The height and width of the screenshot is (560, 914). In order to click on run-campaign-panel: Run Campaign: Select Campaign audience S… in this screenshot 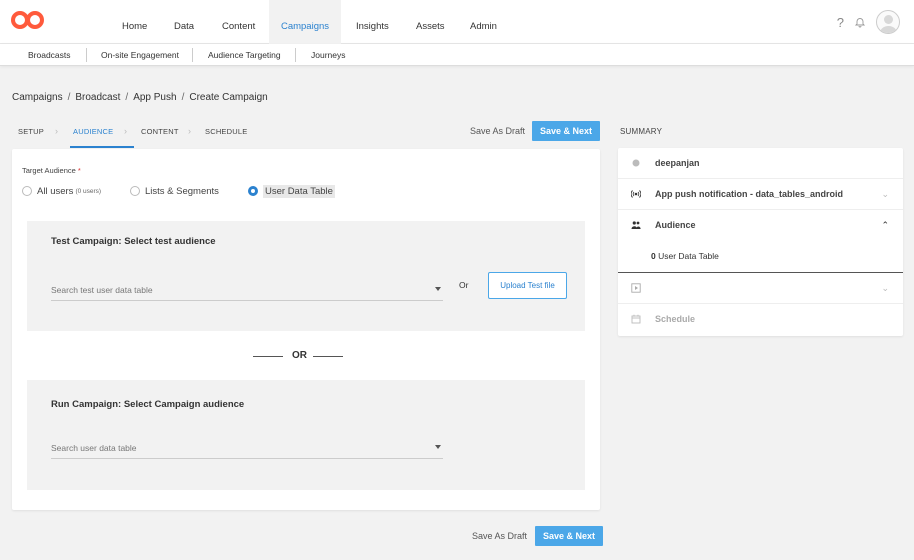, I will do `click(306, 435)`.